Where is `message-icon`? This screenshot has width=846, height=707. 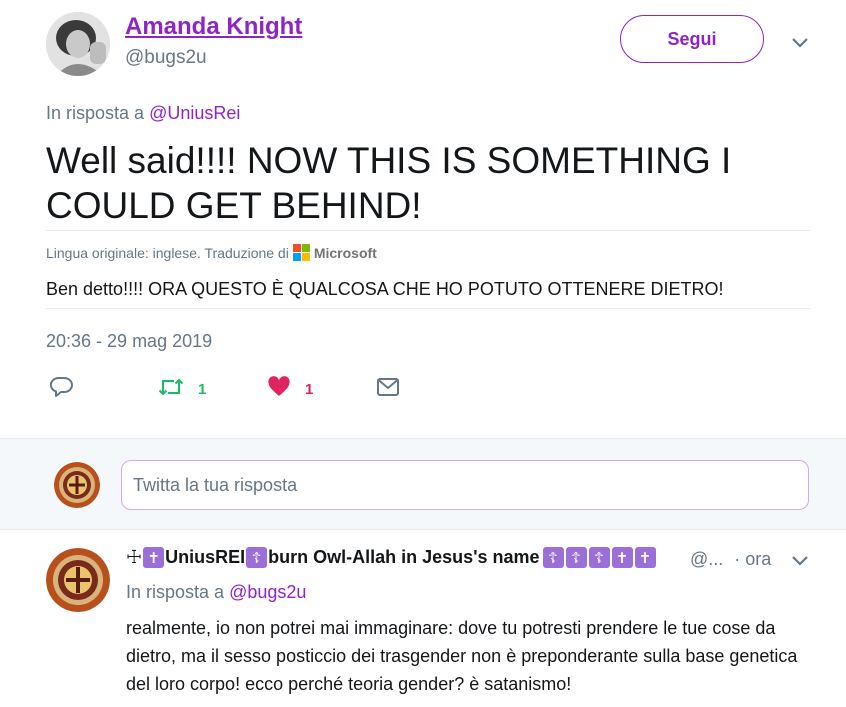 message-icon is located at coordinates (388, 389).